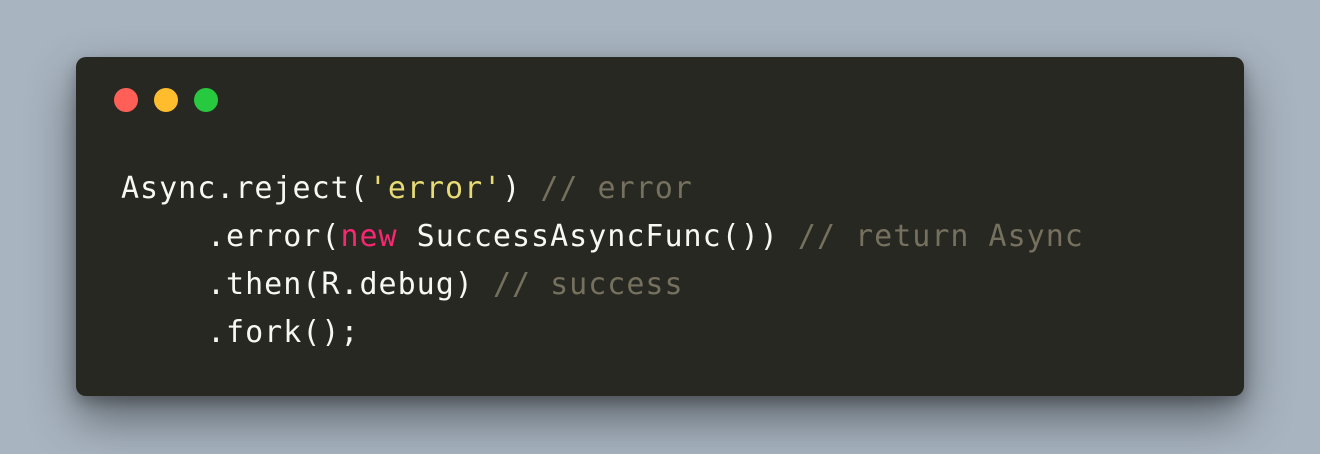 Image resolution: width=1320 pixels, height=454 pixels. What do you see at coordinates (245, 188) in the screenshot?
I see `code-token-call: Async.reject(` at bounding box center [245, 188].